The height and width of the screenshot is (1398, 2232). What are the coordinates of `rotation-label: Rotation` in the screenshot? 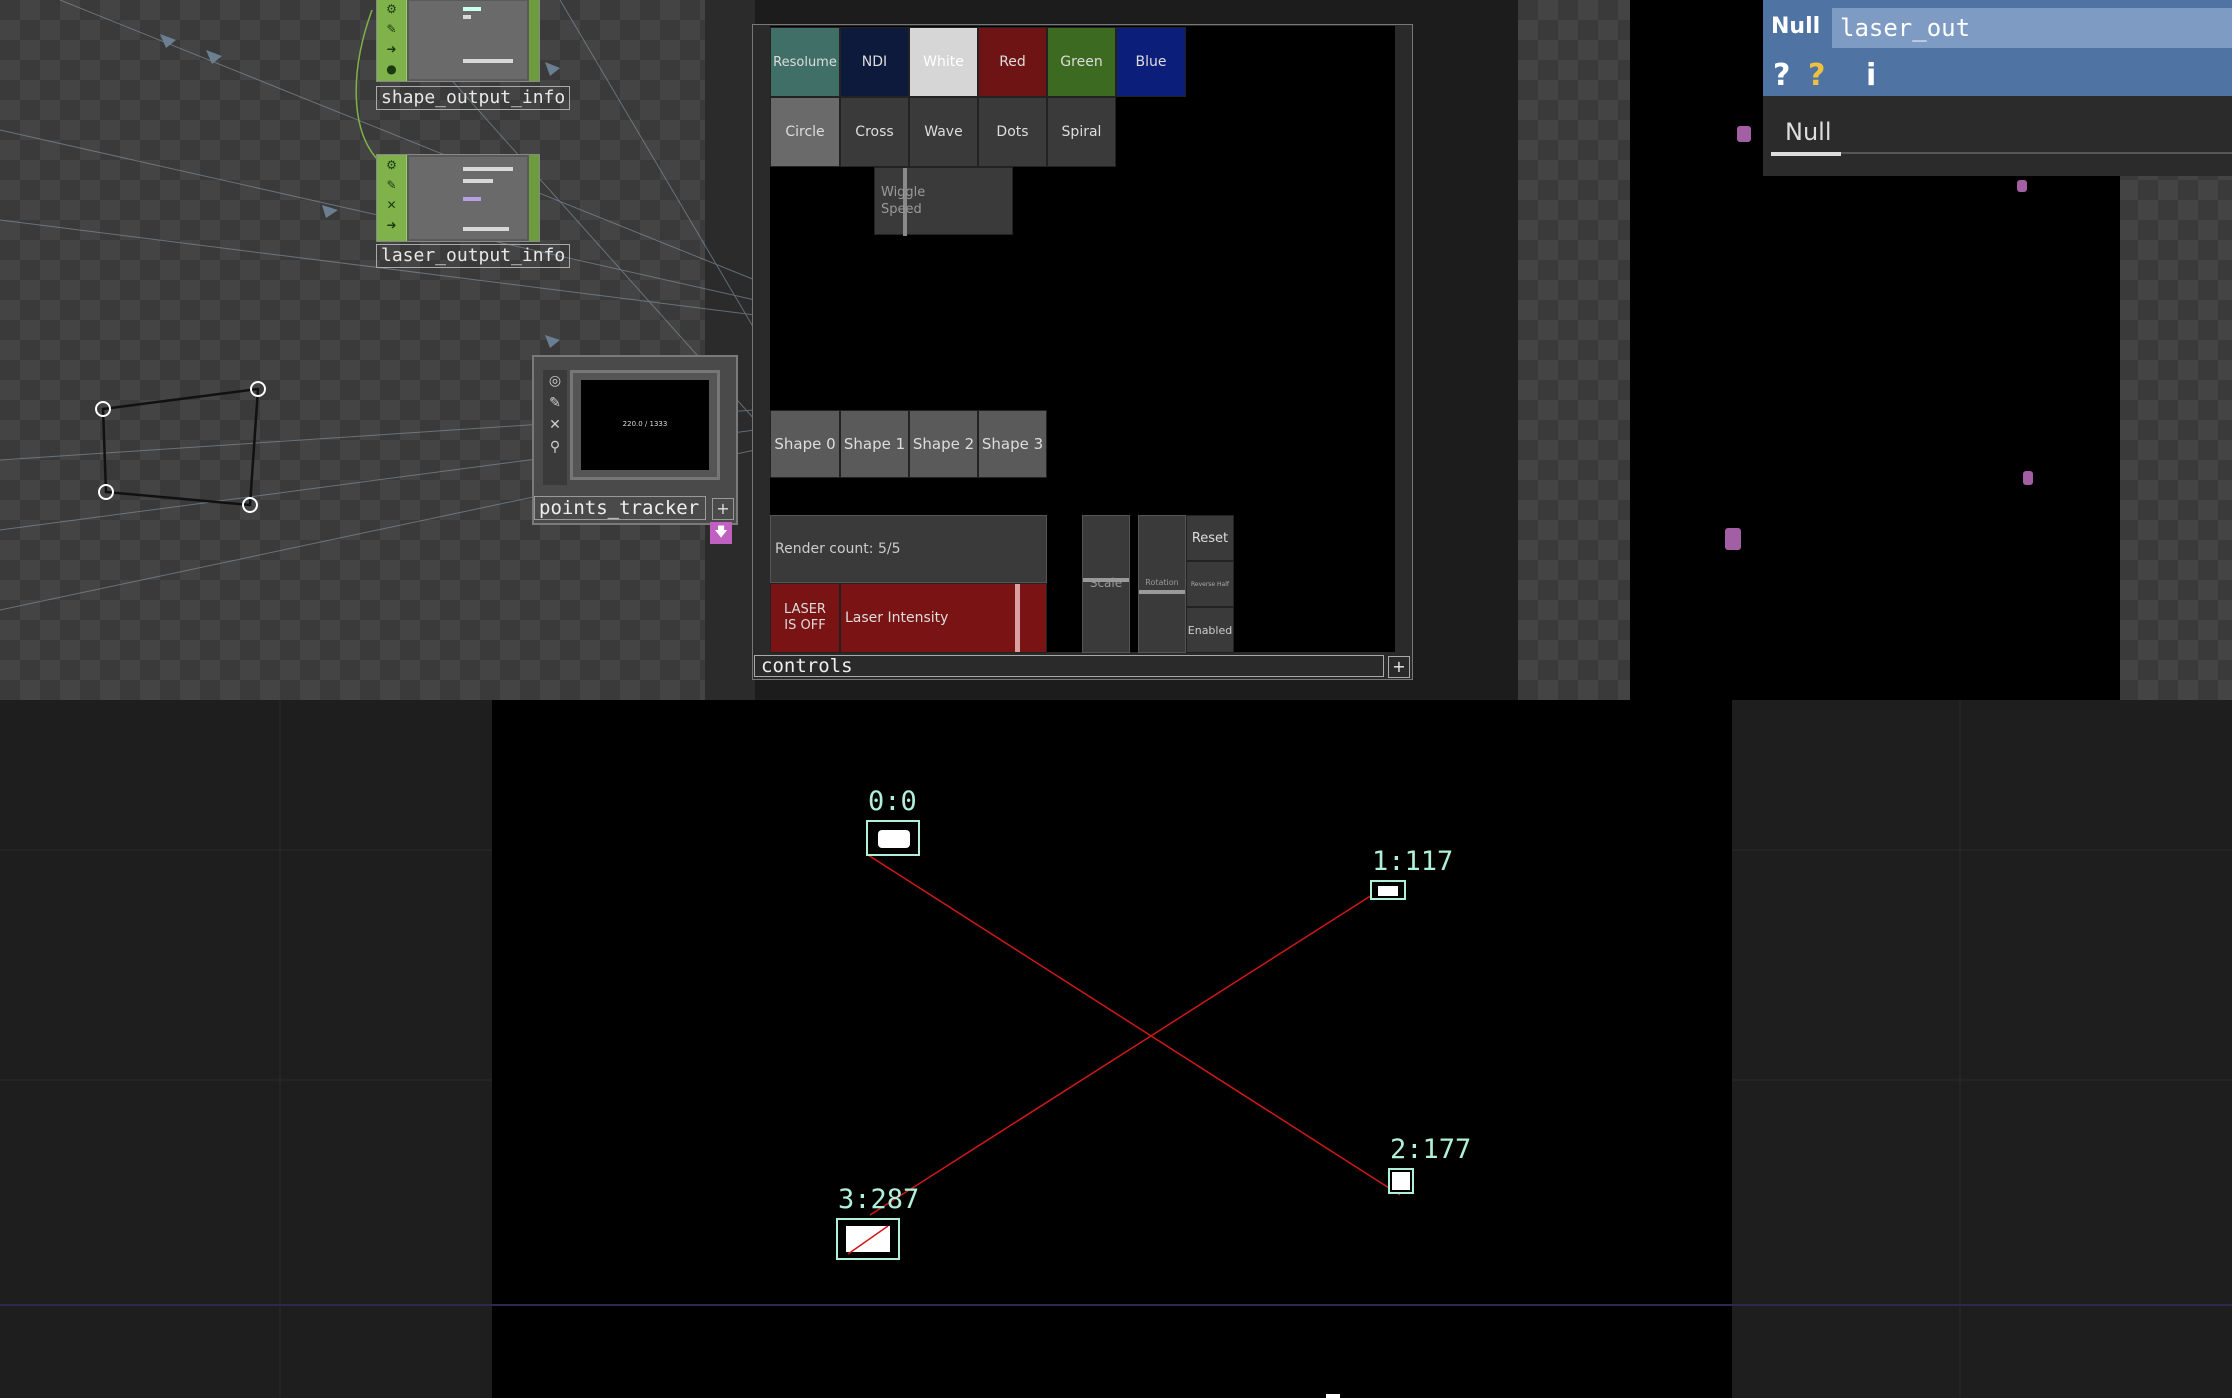 It's located at (1162, 582).